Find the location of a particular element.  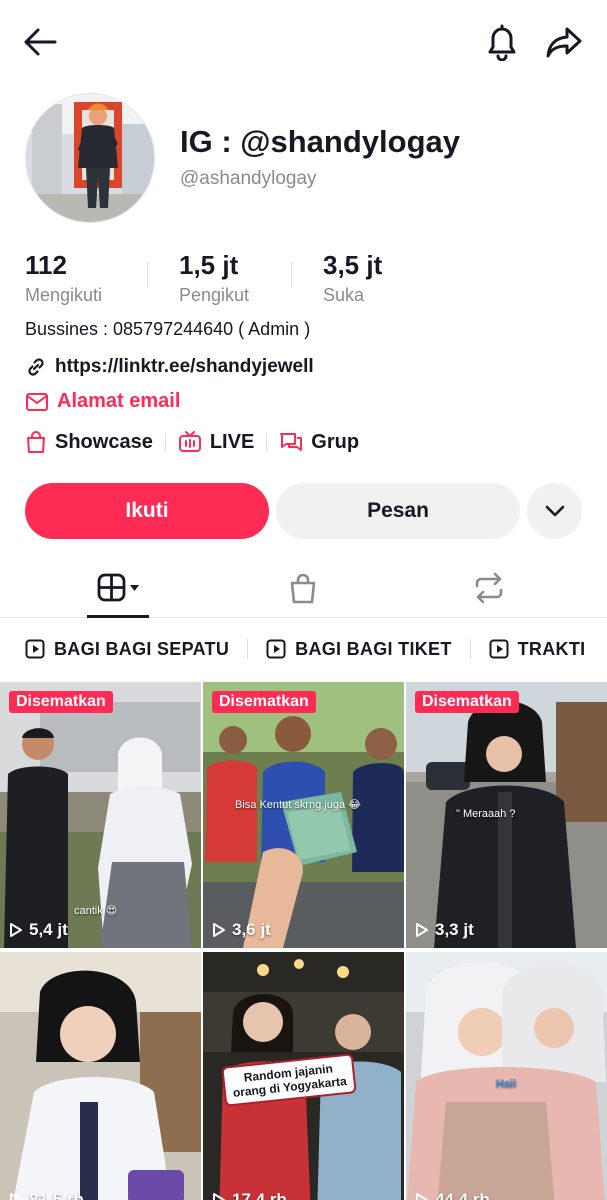

back-button is located at coordinates (40, 42).